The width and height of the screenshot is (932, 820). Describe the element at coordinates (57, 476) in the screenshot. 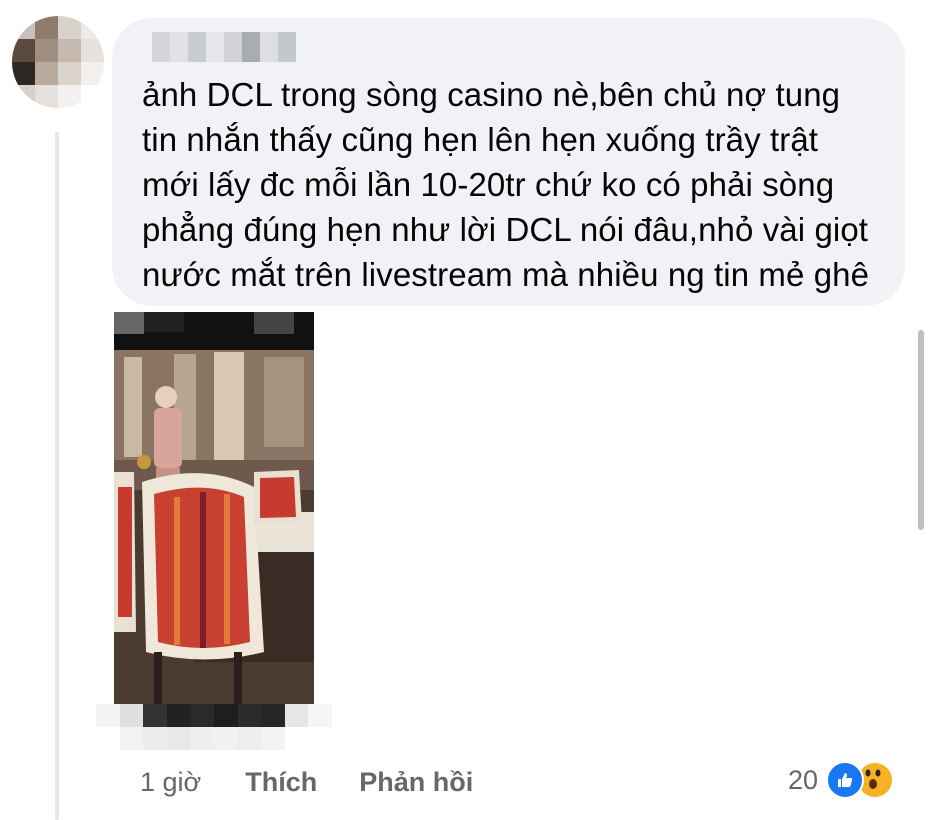

I see `reply-thread-line` at that location.